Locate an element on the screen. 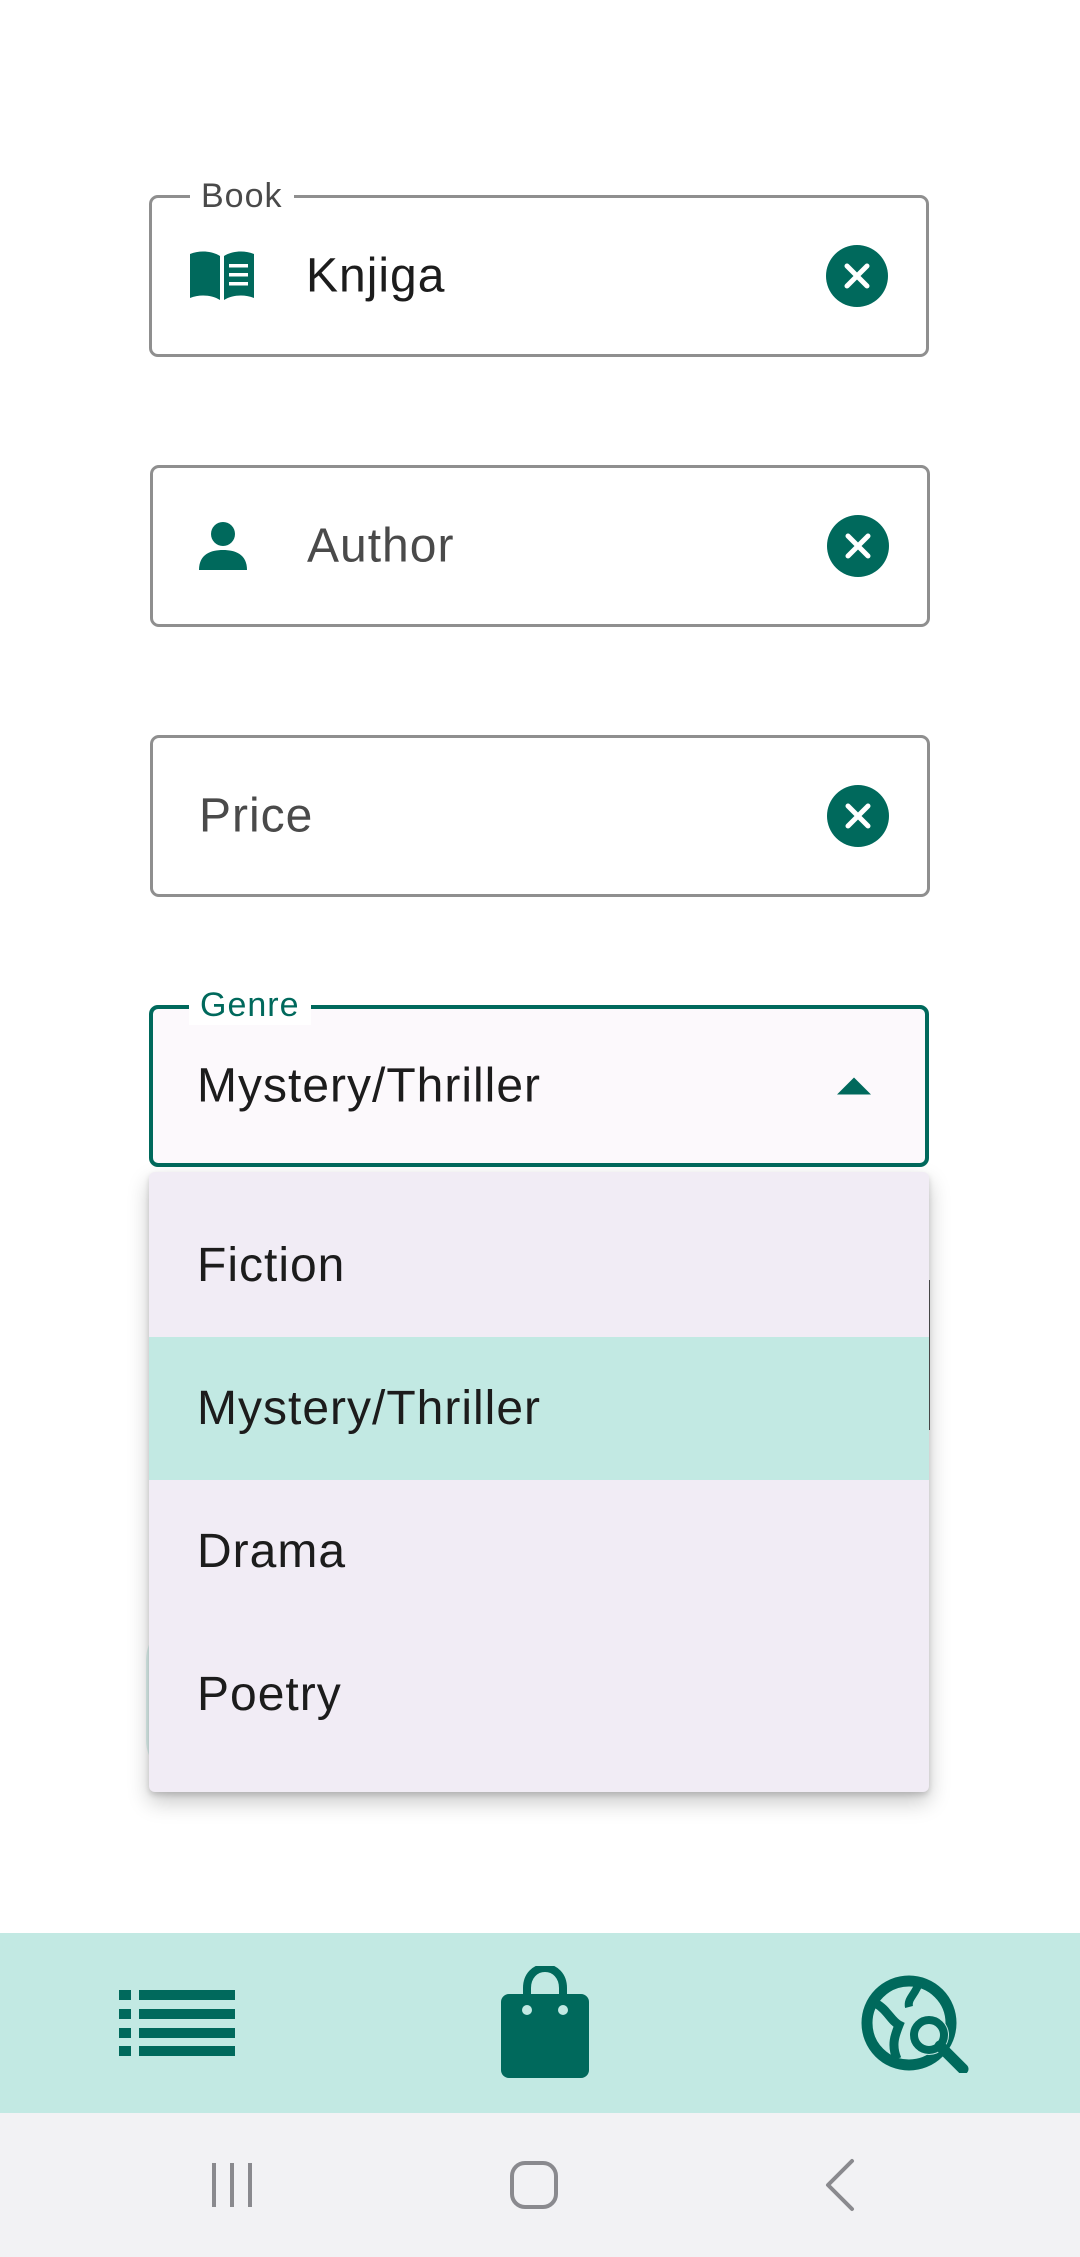  clear-book-button is located at coordinates (857, 276).